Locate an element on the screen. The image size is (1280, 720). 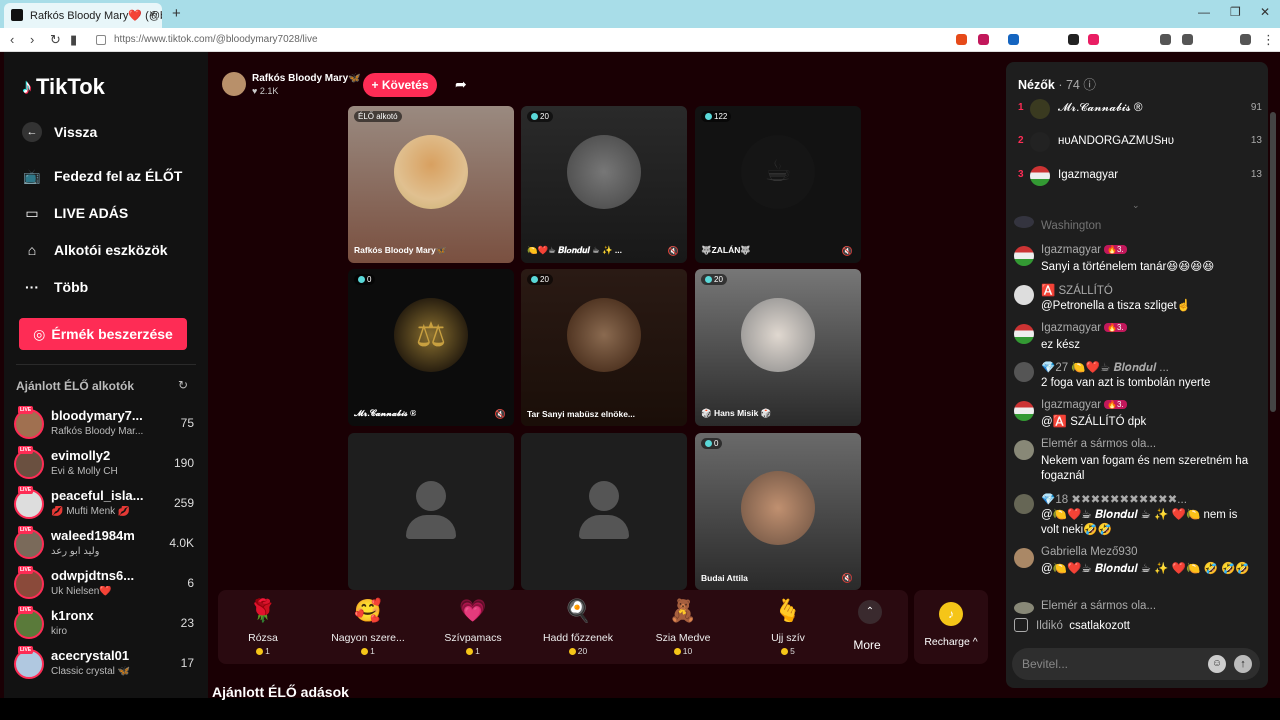
gift-rose: 🌹 Rózsa 1 is located at coordinates (263, 626).